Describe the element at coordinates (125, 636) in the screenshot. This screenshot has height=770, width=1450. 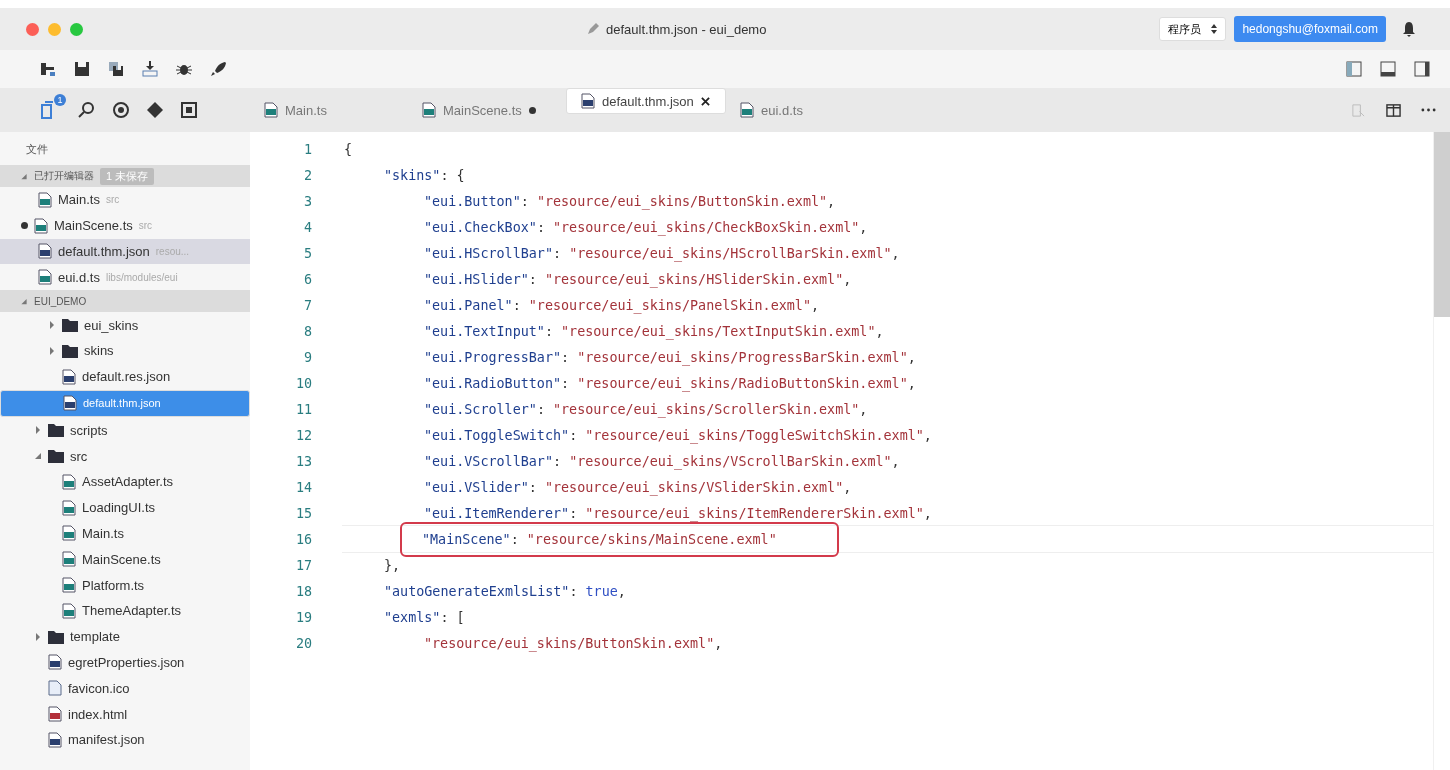
I see `tree-item: template` at that location.